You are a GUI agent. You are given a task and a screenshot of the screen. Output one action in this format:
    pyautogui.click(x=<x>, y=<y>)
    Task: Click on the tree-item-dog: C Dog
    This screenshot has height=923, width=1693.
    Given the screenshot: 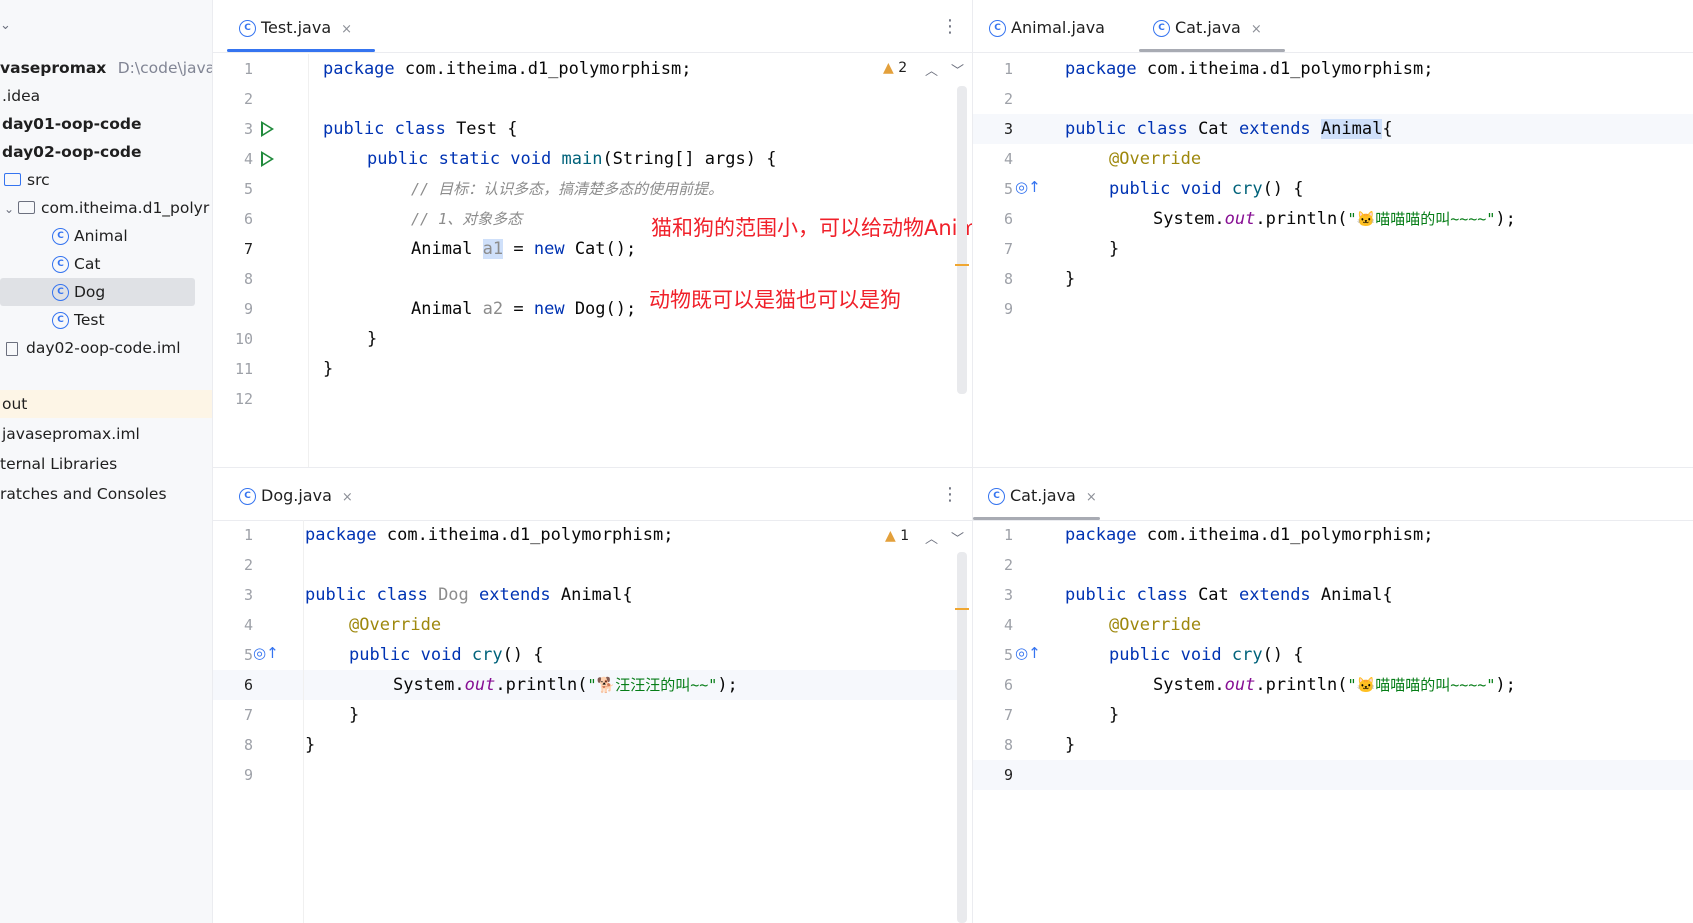 What is the action you would take?
    pyautogui.click(x=97, y=292)
    